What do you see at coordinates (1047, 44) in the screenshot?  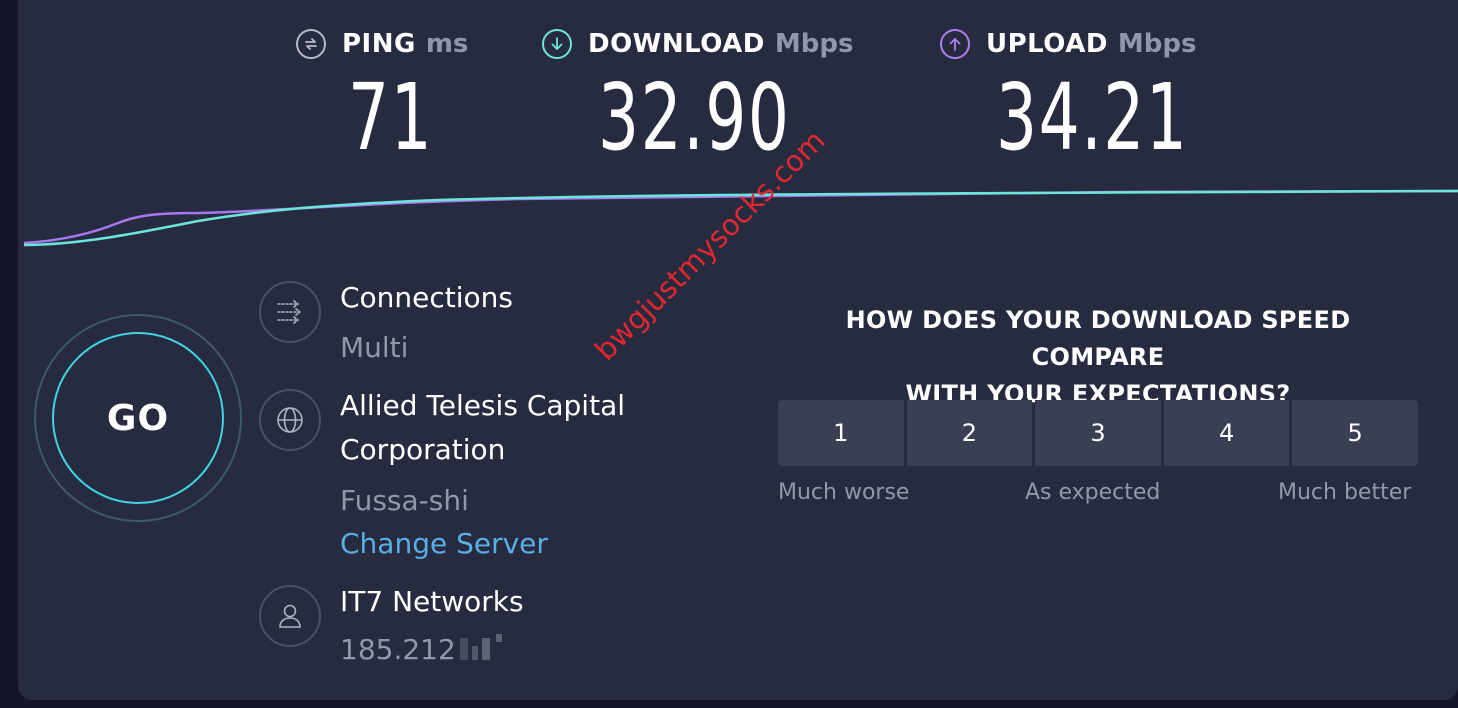 I see `upload-label: UPLOAD` at bounding box center [1047, 44].